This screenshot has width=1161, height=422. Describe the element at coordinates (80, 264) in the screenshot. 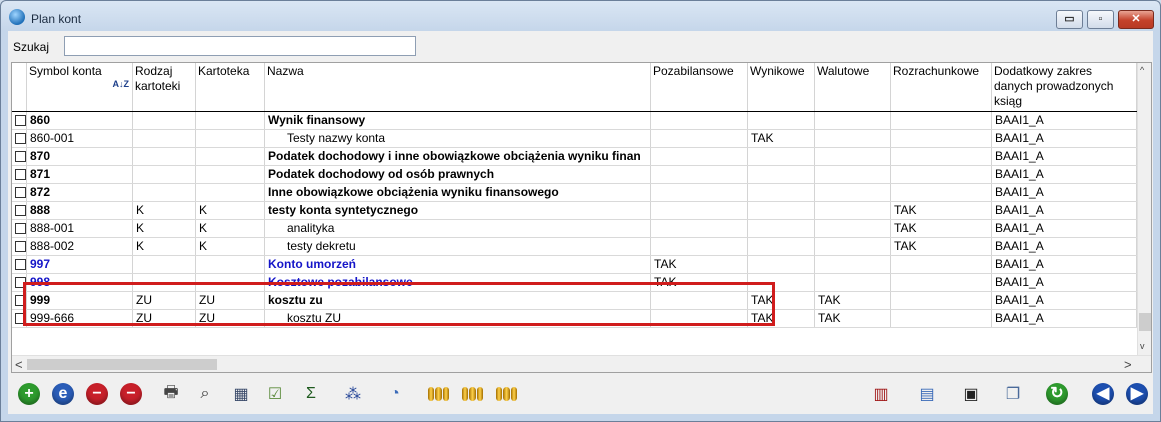

I see `cell-symbol: 997` at that location.